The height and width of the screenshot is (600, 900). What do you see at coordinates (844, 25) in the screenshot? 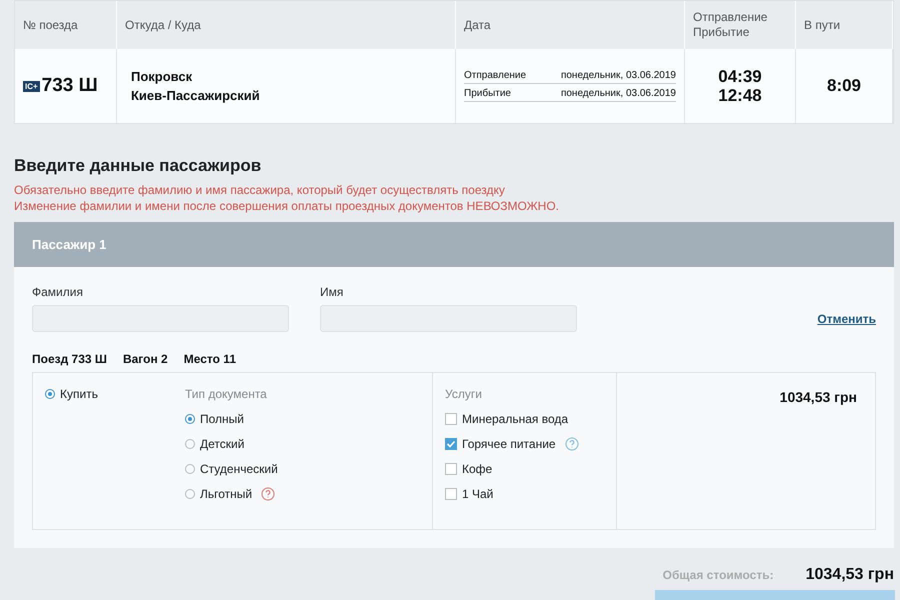
I see `column-header: В пути` at bounding box center [844, 25].